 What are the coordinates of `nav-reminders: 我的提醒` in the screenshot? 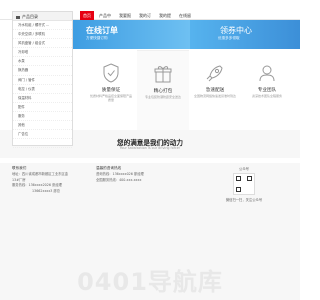 It's located at (165, 19).